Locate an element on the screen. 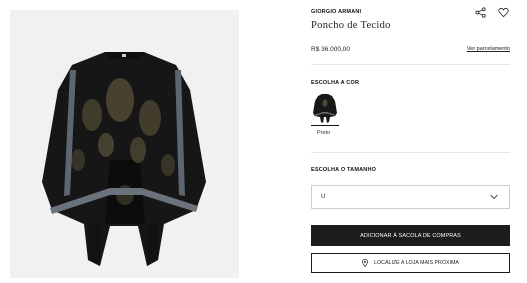  add-to-bag-button: ADICIONAR À SACOLA DE COMPRAS is located at coordinates (410, 235).